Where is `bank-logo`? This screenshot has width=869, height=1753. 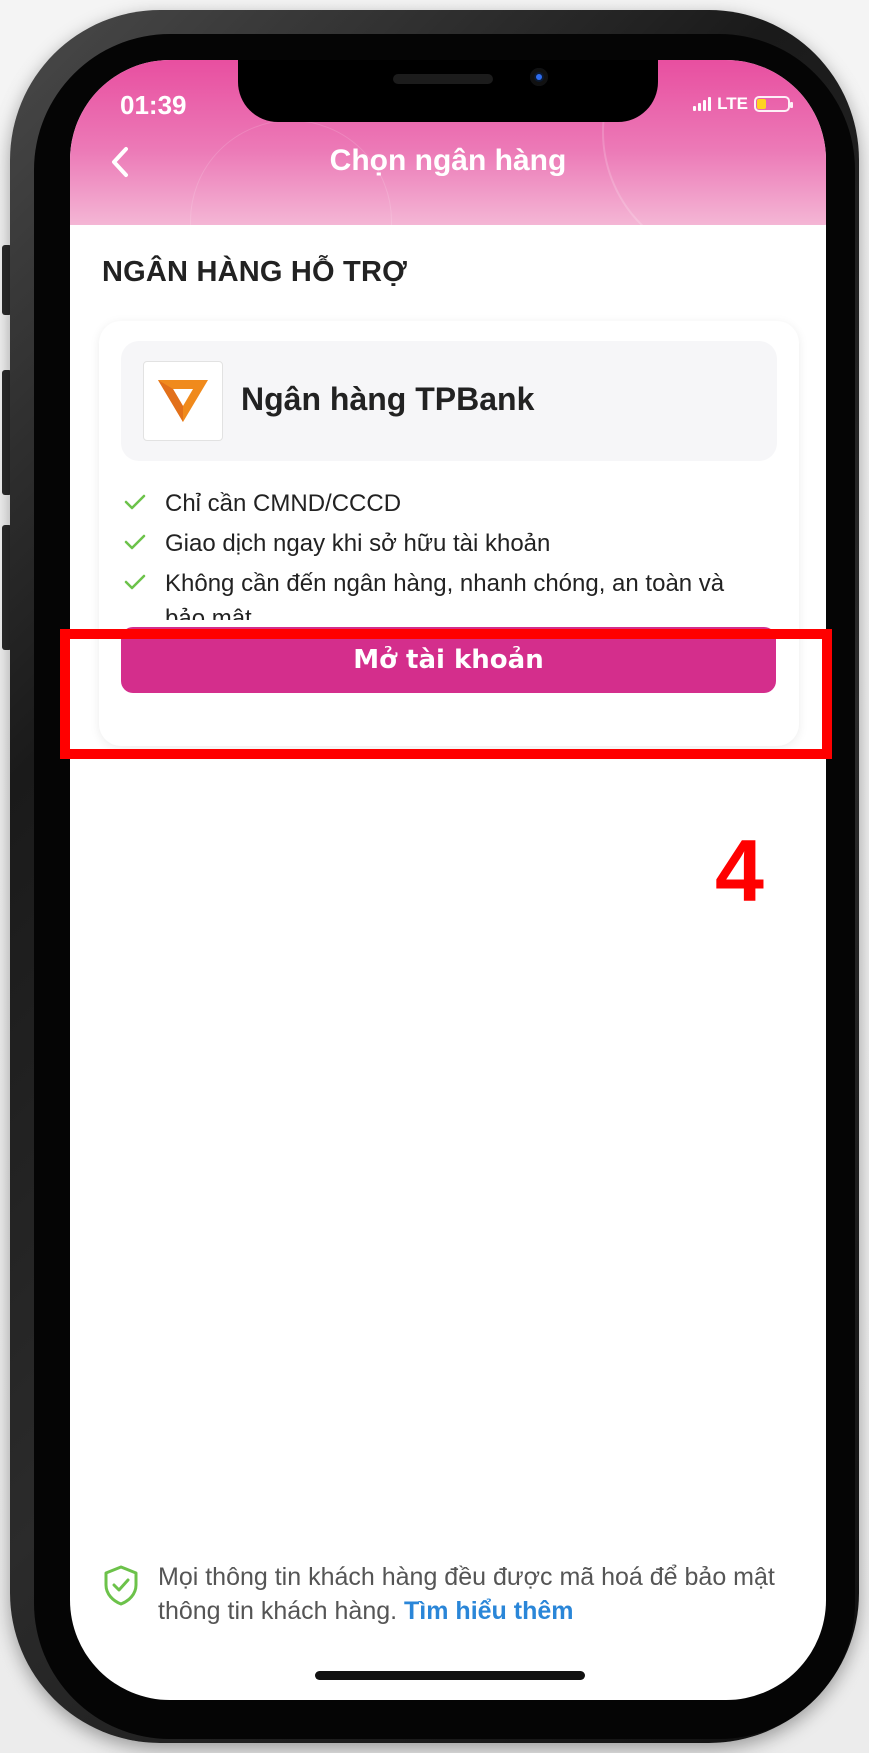
bank-logo is located at coordinates (183, 401).